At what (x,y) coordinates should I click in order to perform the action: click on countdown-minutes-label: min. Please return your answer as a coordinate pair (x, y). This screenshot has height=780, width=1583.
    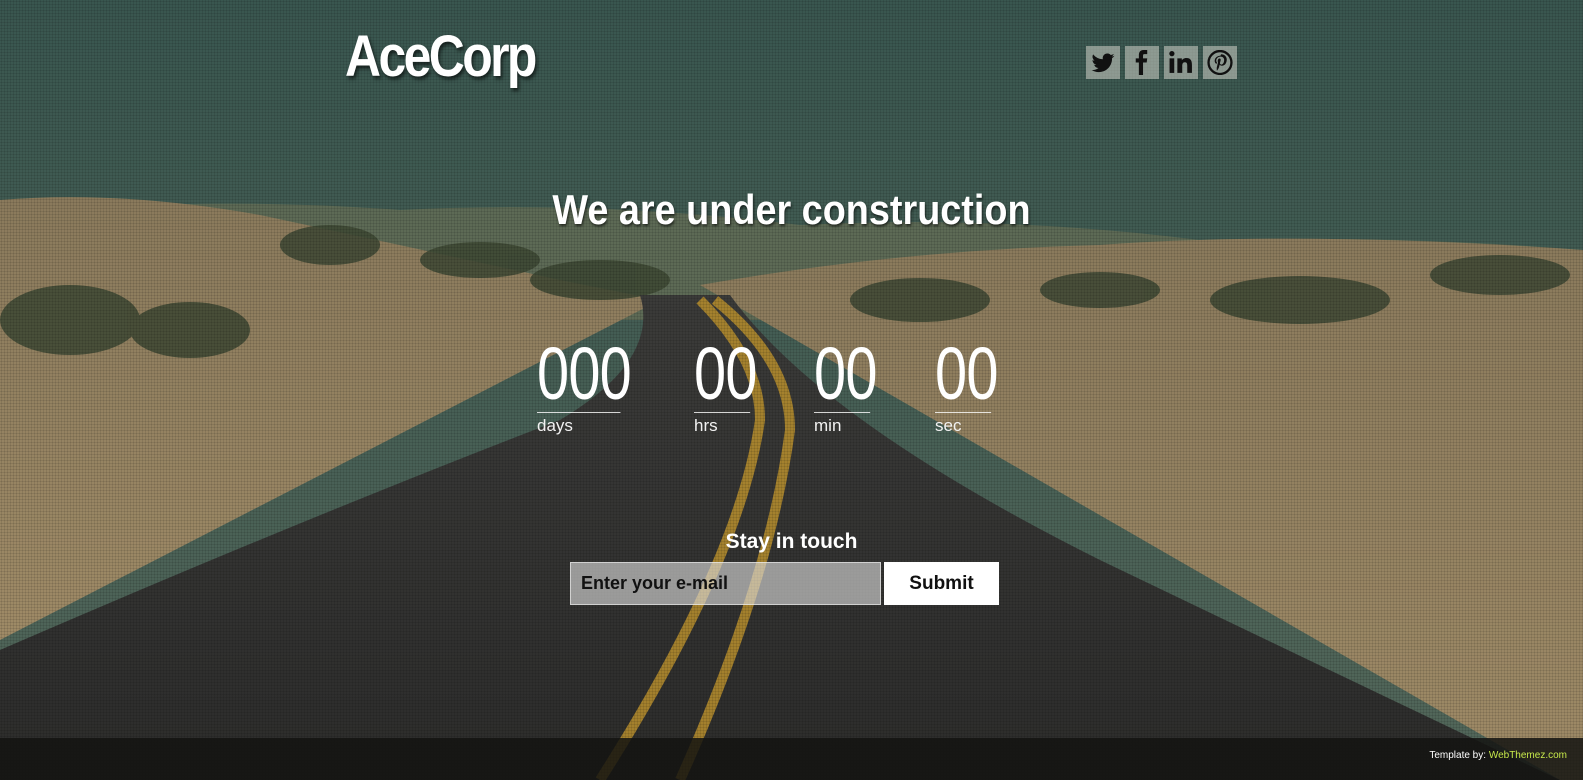
    Looking at the image, I should click on (828, 425).